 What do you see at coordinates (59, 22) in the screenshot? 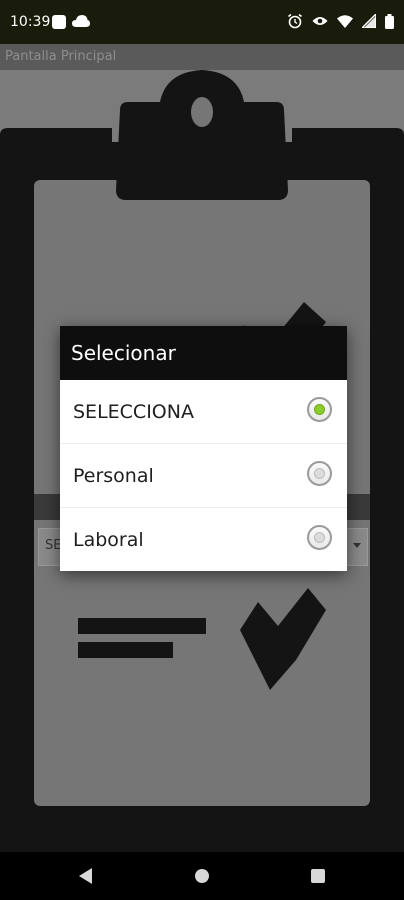
I see `square-icon` at bounding box center [59, 22].